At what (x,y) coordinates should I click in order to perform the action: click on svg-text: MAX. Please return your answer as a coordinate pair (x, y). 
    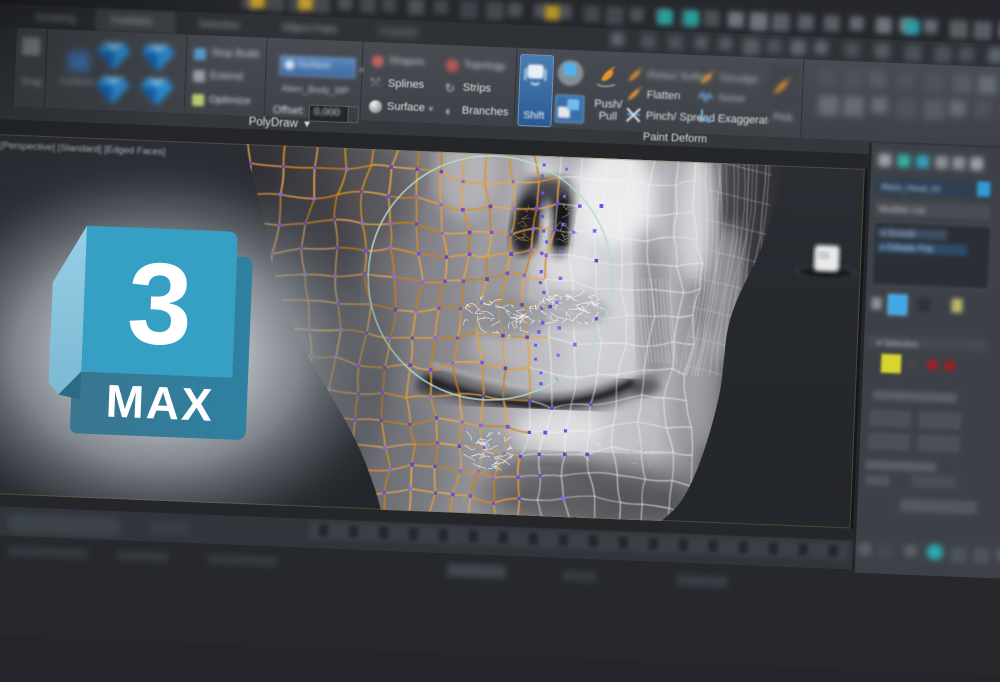
    Looking at the image, I should click on (160, 403).